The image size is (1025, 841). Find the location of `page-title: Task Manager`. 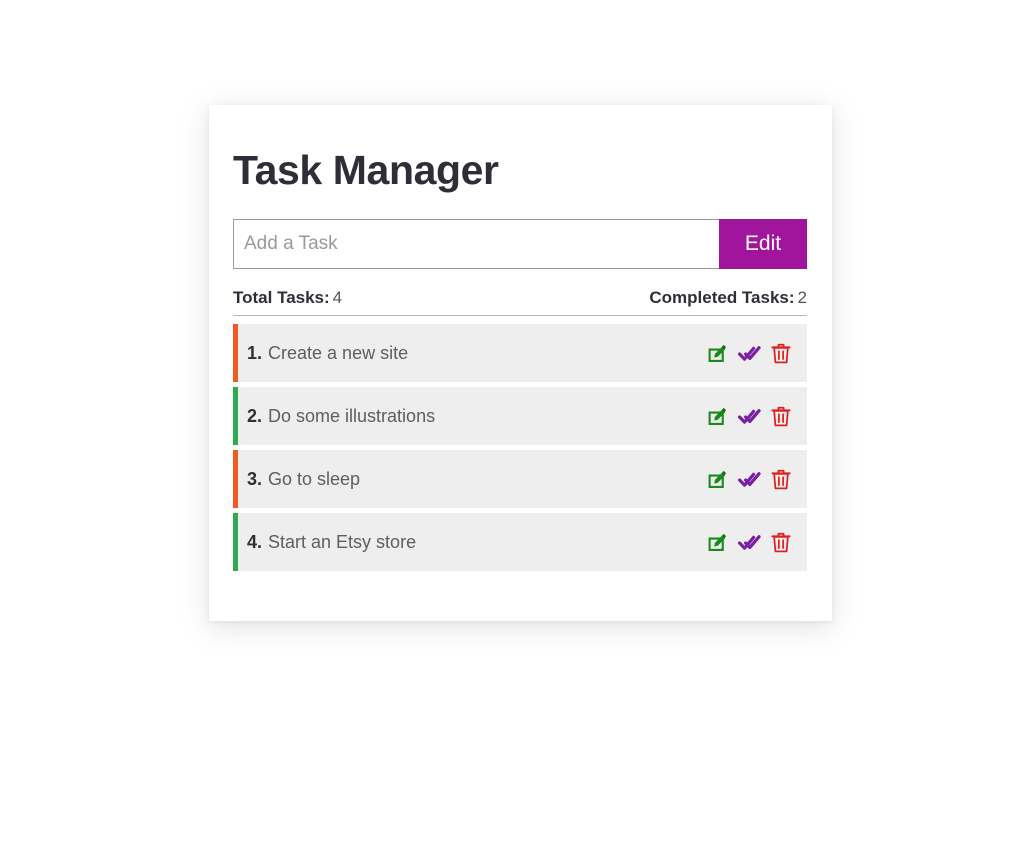

page-title: Task Manager is located at coordinates (366, 170).